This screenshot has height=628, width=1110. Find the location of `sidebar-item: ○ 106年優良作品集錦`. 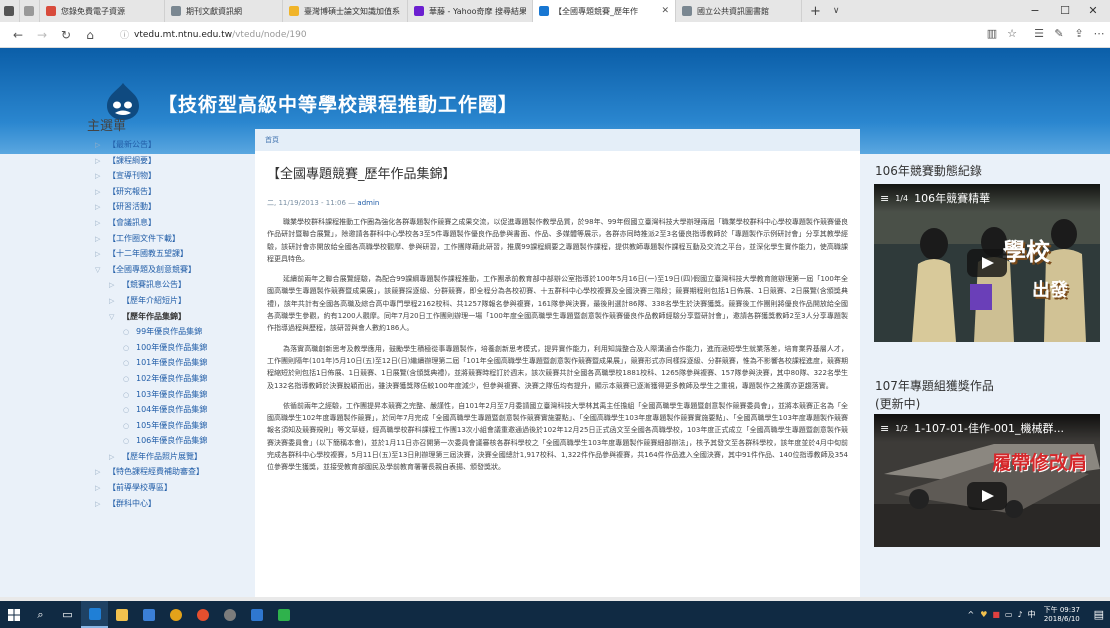

sidebar-item: ○ 106年優良作品集錦 is located at coordinates (175, 441).